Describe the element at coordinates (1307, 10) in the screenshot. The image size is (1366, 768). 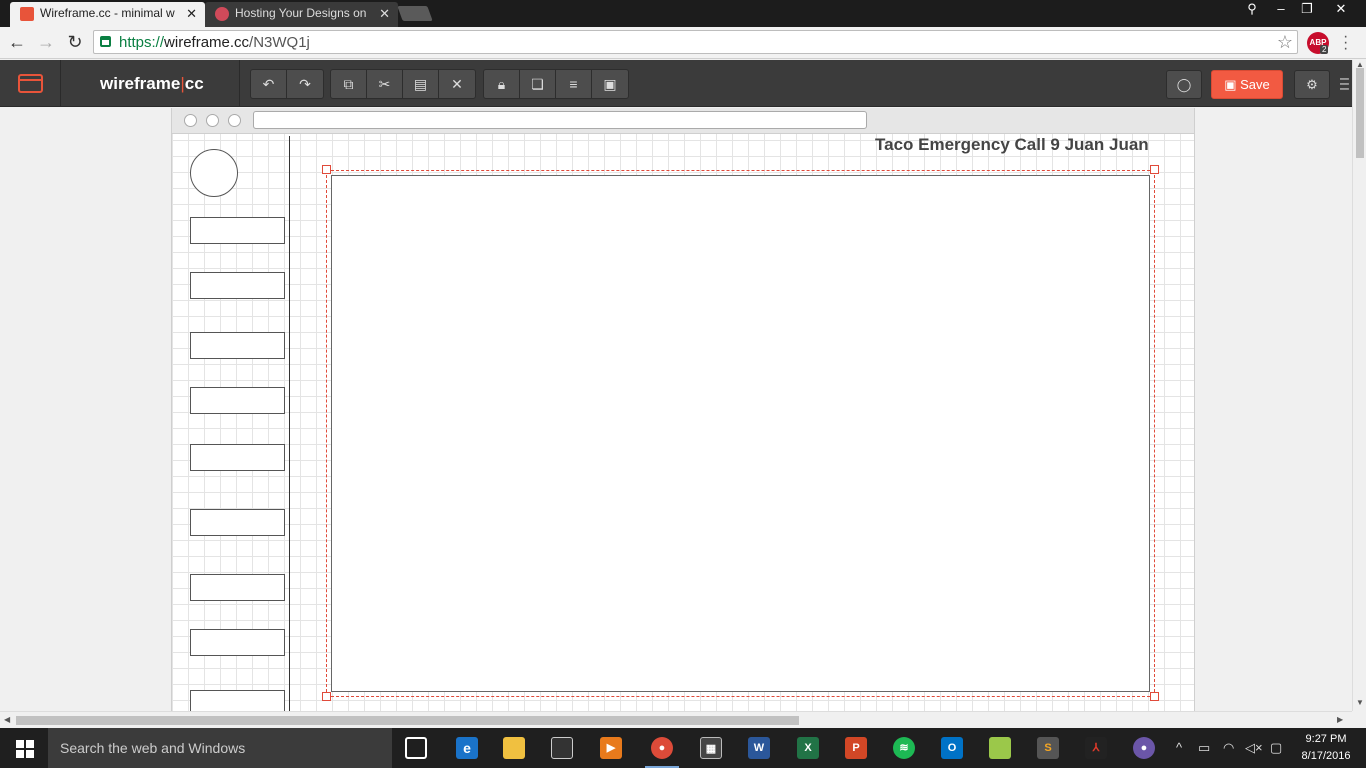
I see `restore-button: ❐` at that location.